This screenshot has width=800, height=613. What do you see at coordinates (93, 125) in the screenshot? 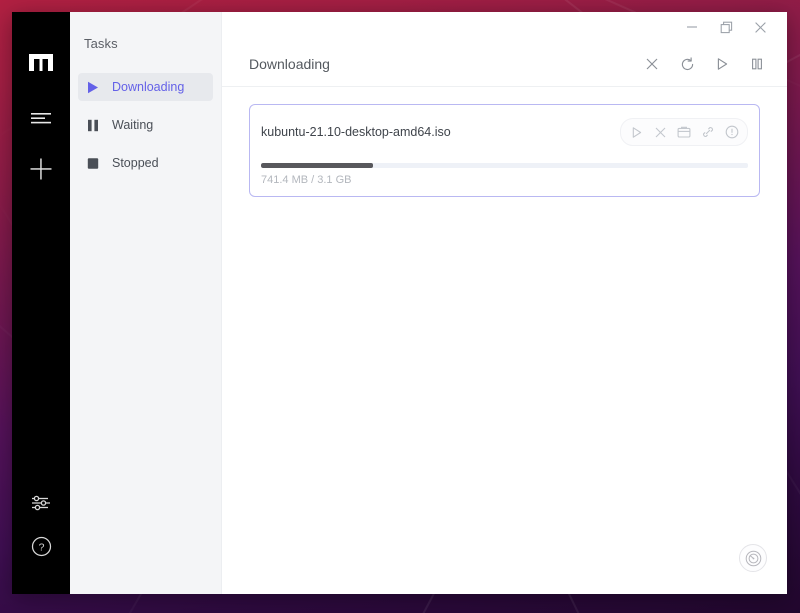
I see `pause-icon` at bounding box center [93, 125].